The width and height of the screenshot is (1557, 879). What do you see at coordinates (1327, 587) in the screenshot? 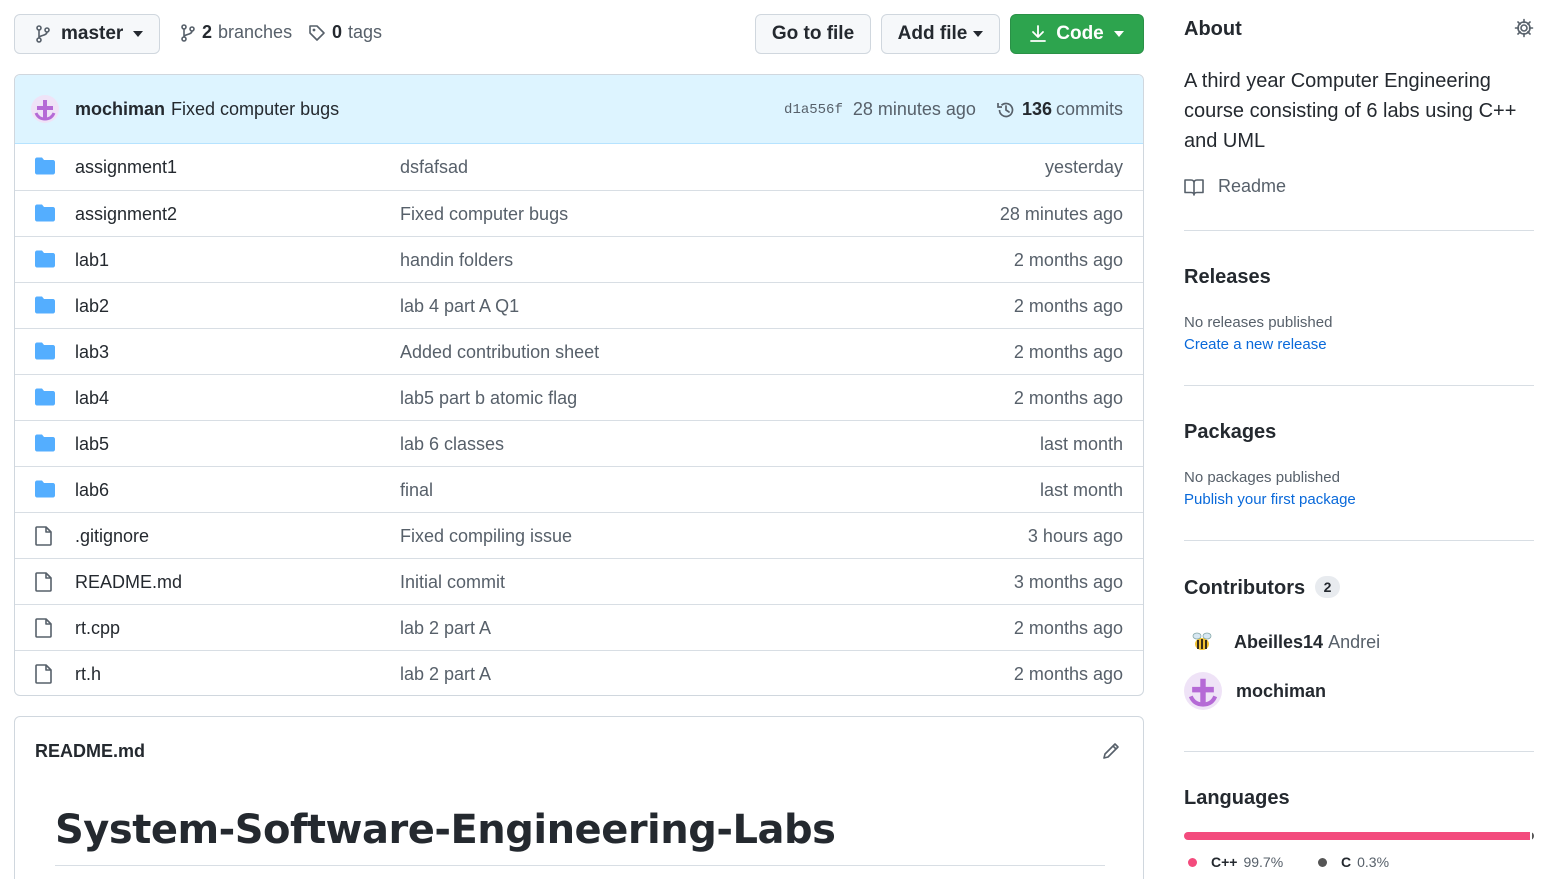
I see `contributors-count: 2` at bounding box center [1327, 587].